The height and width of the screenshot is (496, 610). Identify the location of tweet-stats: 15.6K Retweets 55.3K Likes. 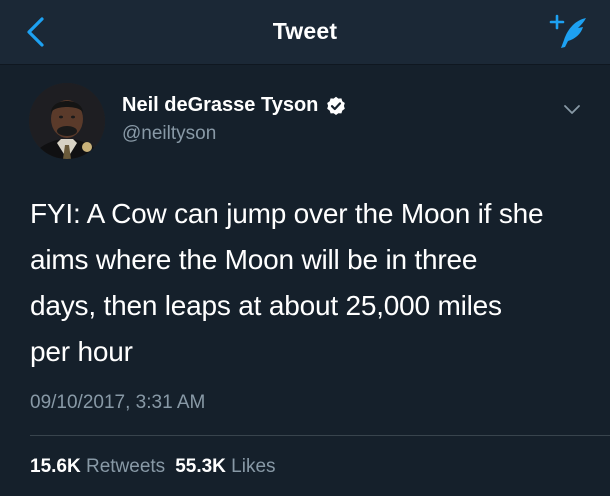
(153, 467).